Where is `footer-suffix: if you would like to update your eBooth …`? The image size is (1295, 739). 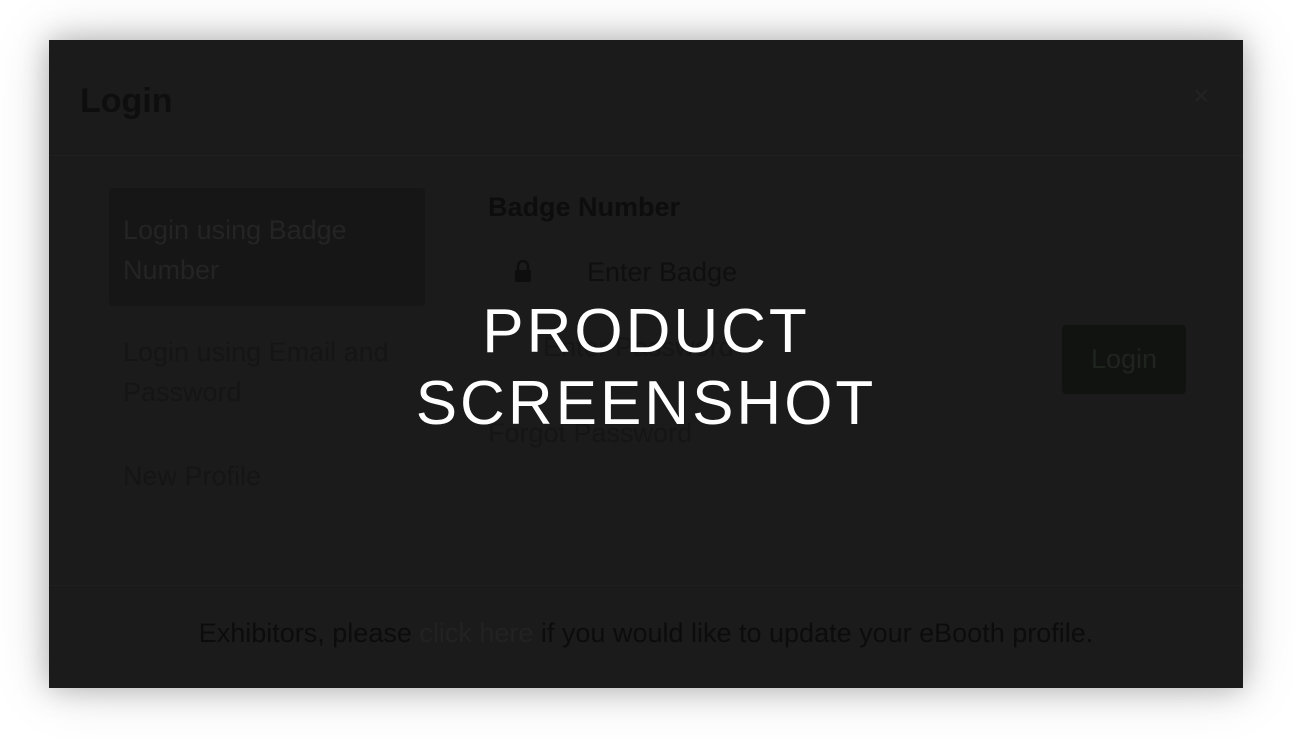 footer-suffix: if you would like to update your eBooth … is located at coordinates (813, 633).